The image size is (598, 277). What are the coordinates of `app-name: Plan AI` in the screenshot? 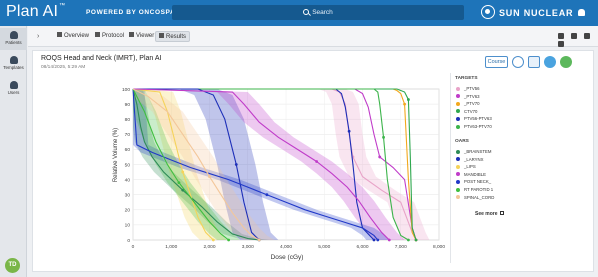 It's located at (32, 11).